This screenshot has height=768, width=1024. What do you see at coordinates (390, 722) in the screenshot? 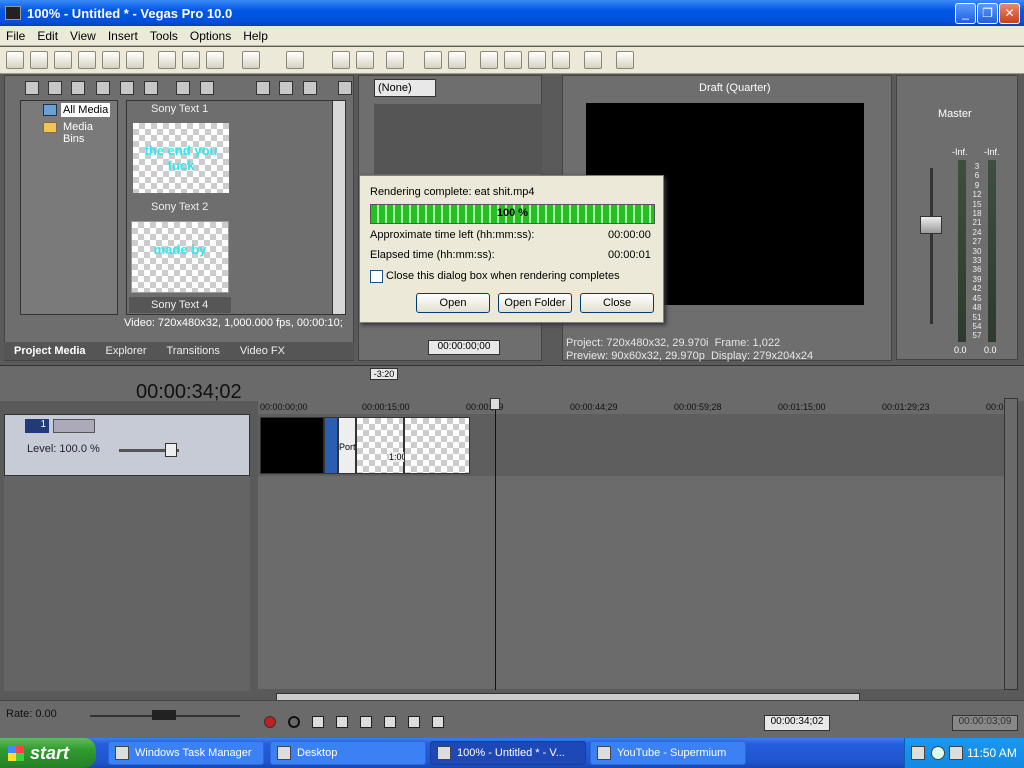
I see `stop-button` at bounding box center [390, 722].